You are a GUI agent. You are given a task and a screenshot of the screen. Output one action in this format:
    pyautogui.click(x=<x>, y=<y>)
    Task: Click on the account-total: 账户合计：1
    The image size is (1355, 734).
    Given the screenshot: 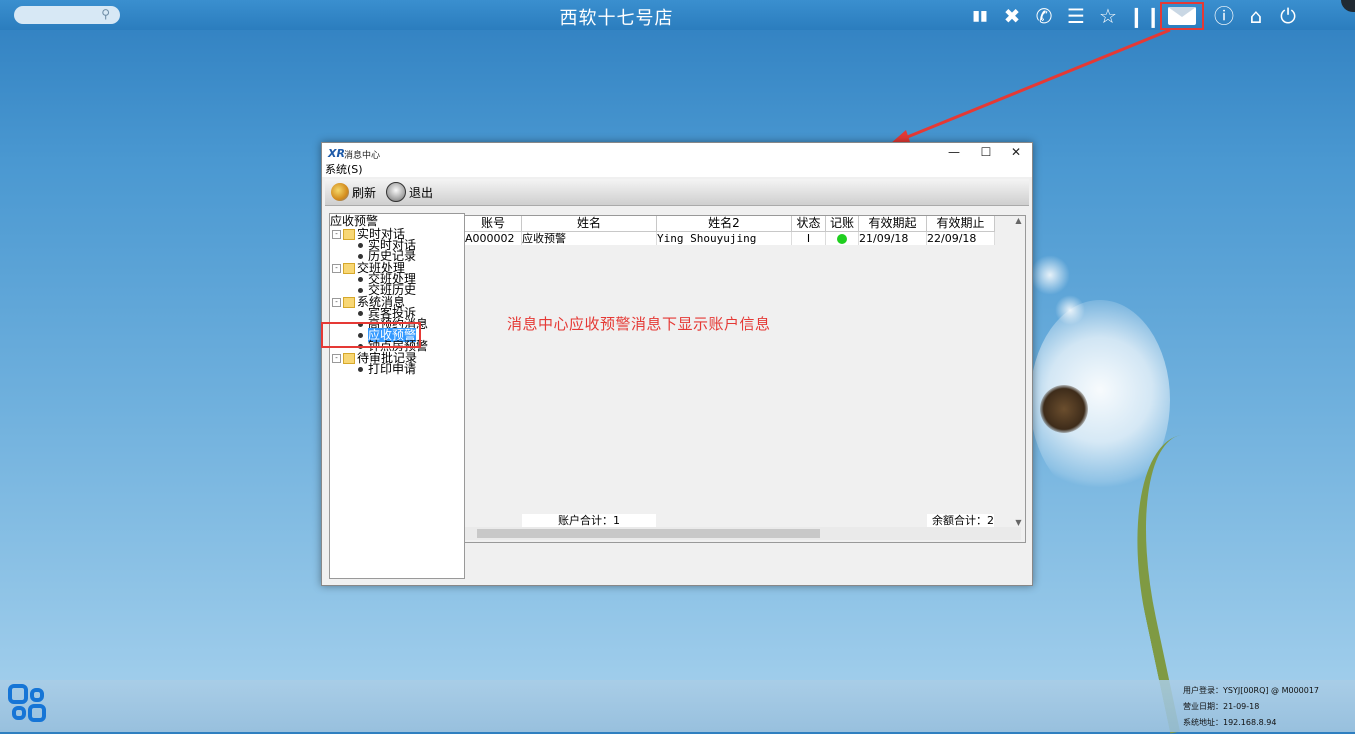 What is the action you would take?
    pyautogui.click(x=589, y=520)
    